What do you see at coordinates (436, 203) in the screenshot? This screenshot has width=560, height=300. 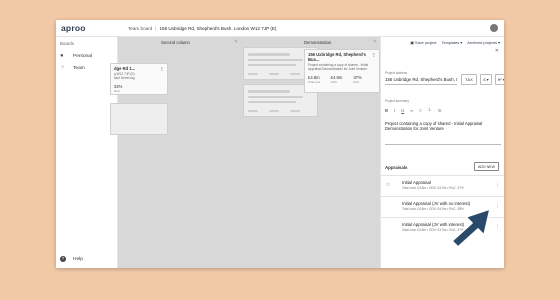 I see `appraisal-name: Initial Appraisal (JV with no interest)` at bounding box center [436, 203].